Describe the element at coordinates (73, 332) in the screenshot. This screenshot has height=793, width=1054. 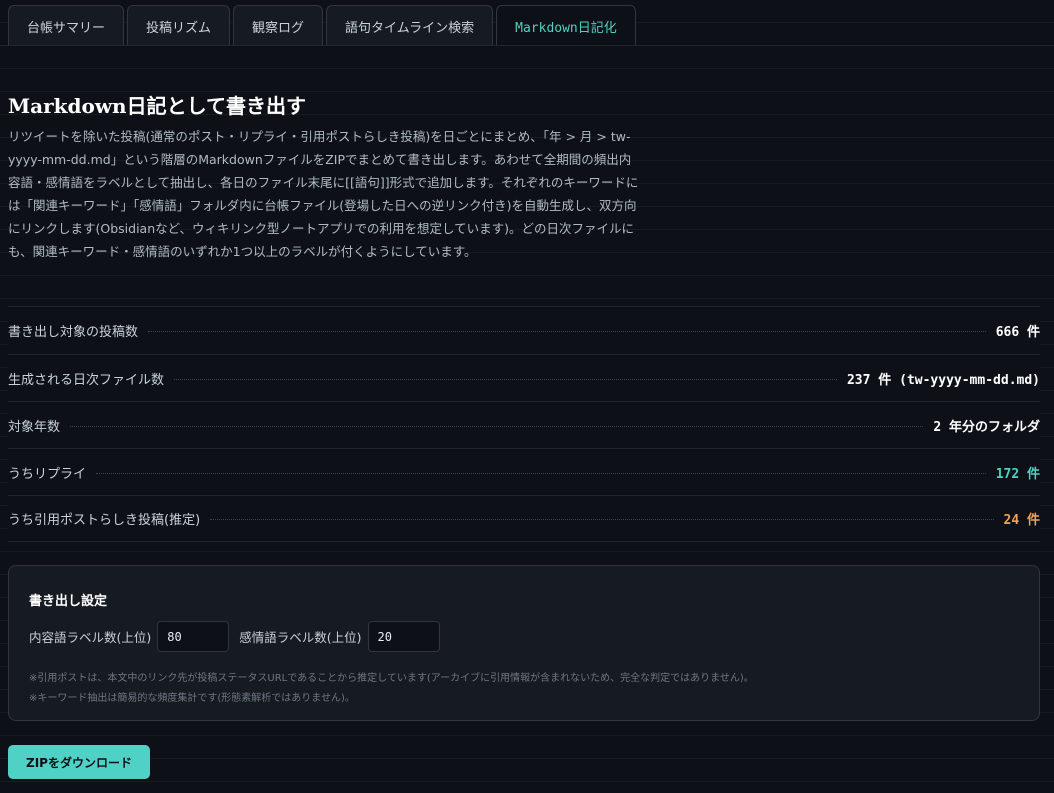
I see `stat-label: 書き出し対象の投稿数` at that location.